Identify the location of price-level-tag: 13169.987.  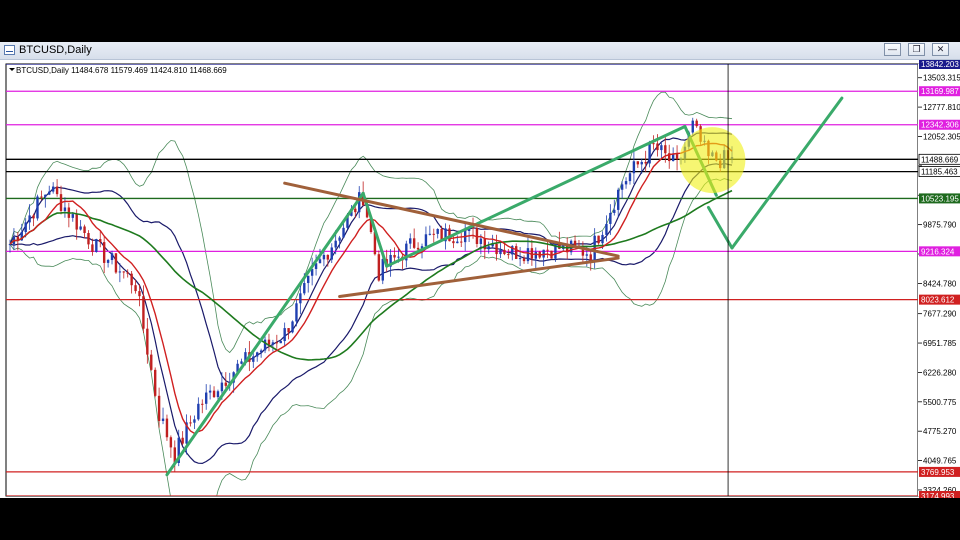
(939, 91).